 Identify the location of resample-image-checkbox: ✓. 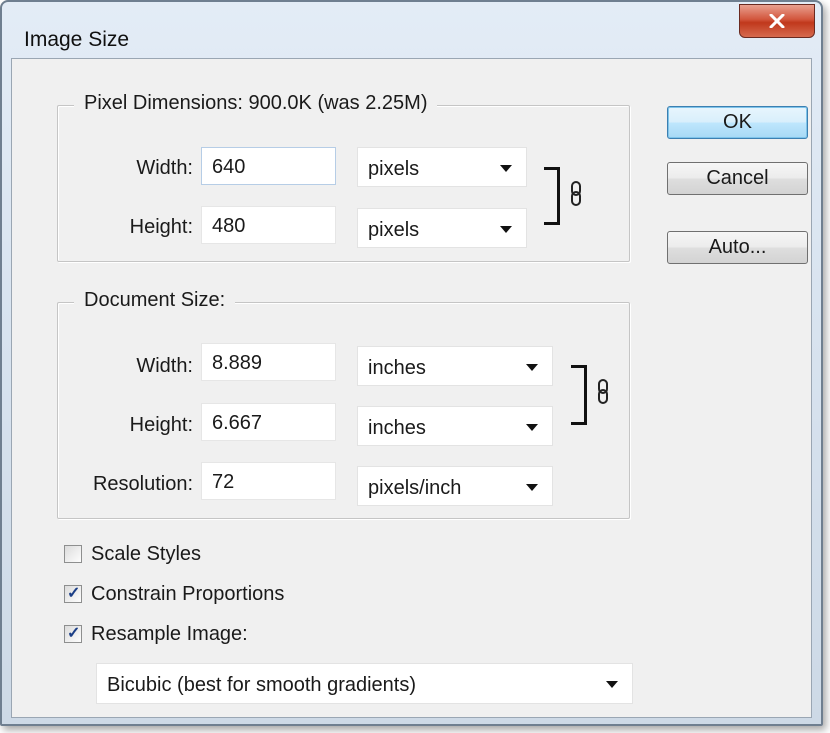
(73, 634).